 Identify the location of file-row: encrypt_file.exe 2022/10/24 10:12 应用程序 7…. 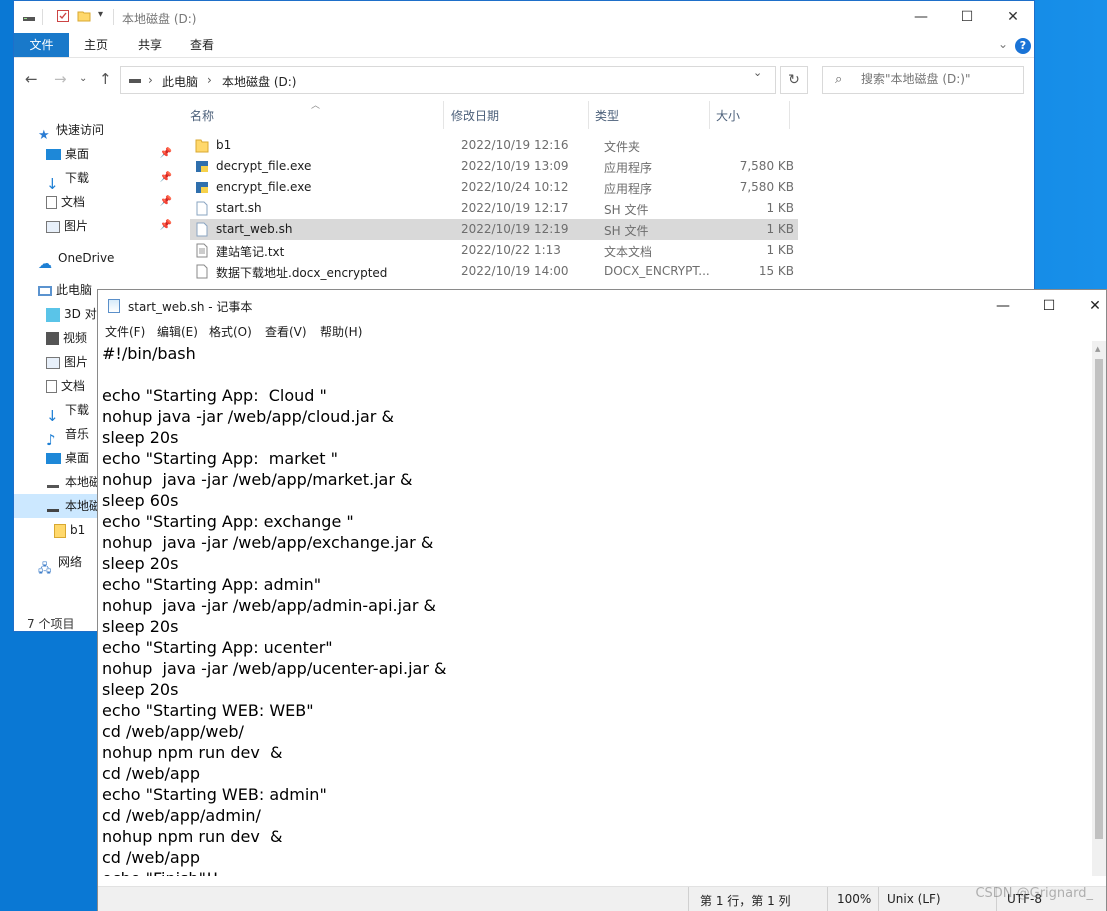
(494, 187).